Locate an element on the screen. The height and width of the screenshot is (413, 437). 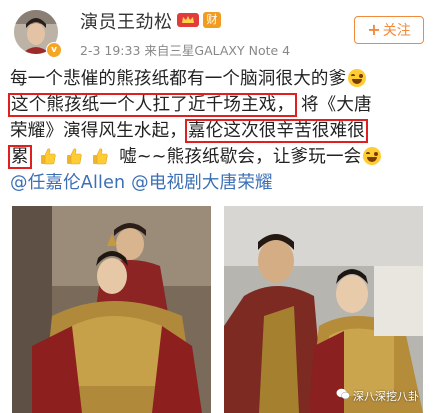
post-text: 荣耀》演得风生水起， is located at coordinates (98, 131).